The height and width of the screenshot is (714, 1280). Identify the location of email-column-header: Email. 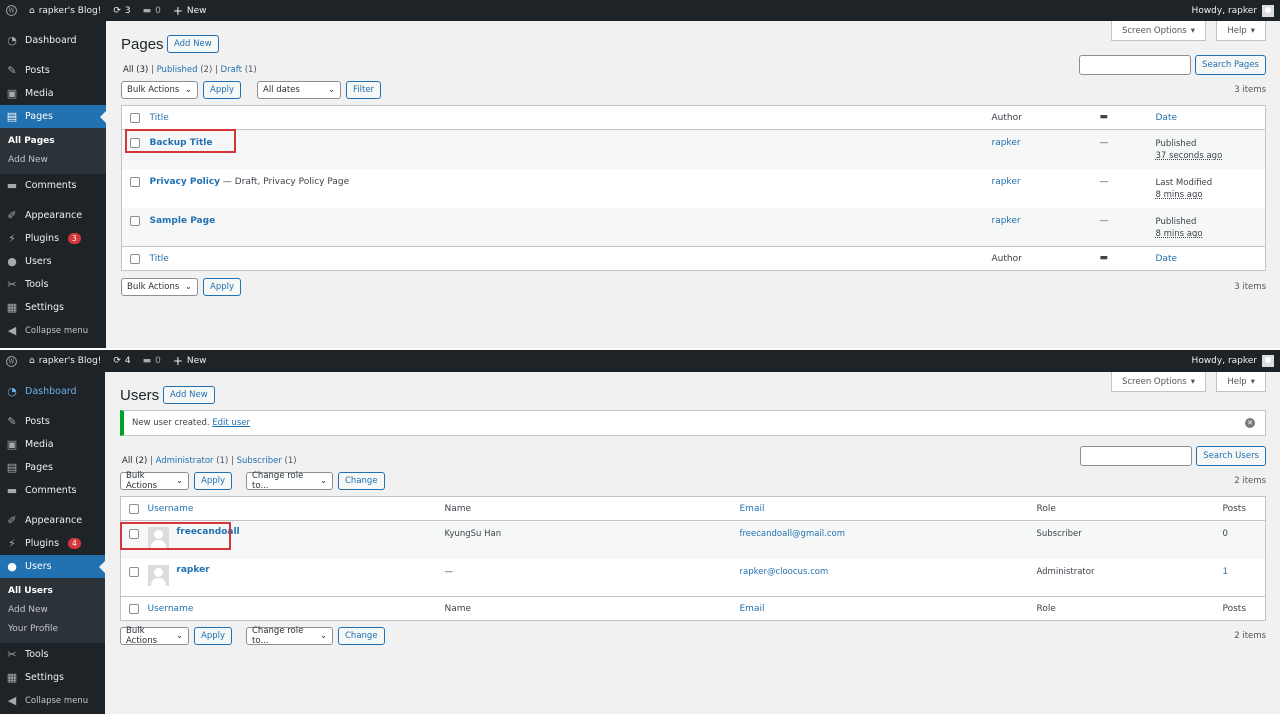
(752, 509).